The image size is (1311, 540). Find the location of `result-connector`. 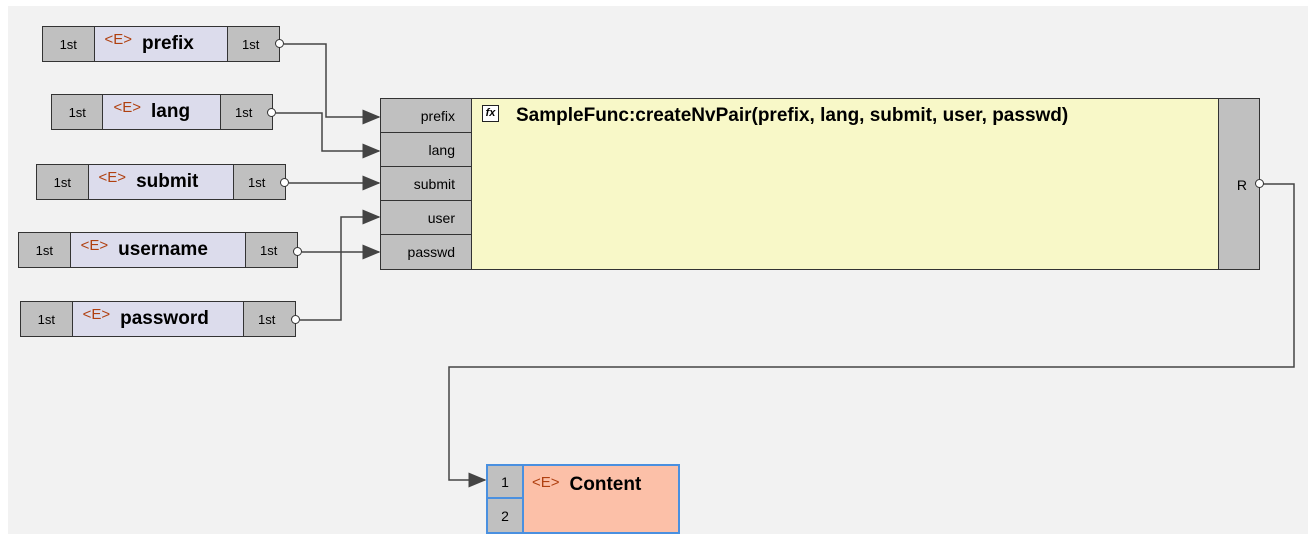

result-connector is located at coordinates (1259, 183).